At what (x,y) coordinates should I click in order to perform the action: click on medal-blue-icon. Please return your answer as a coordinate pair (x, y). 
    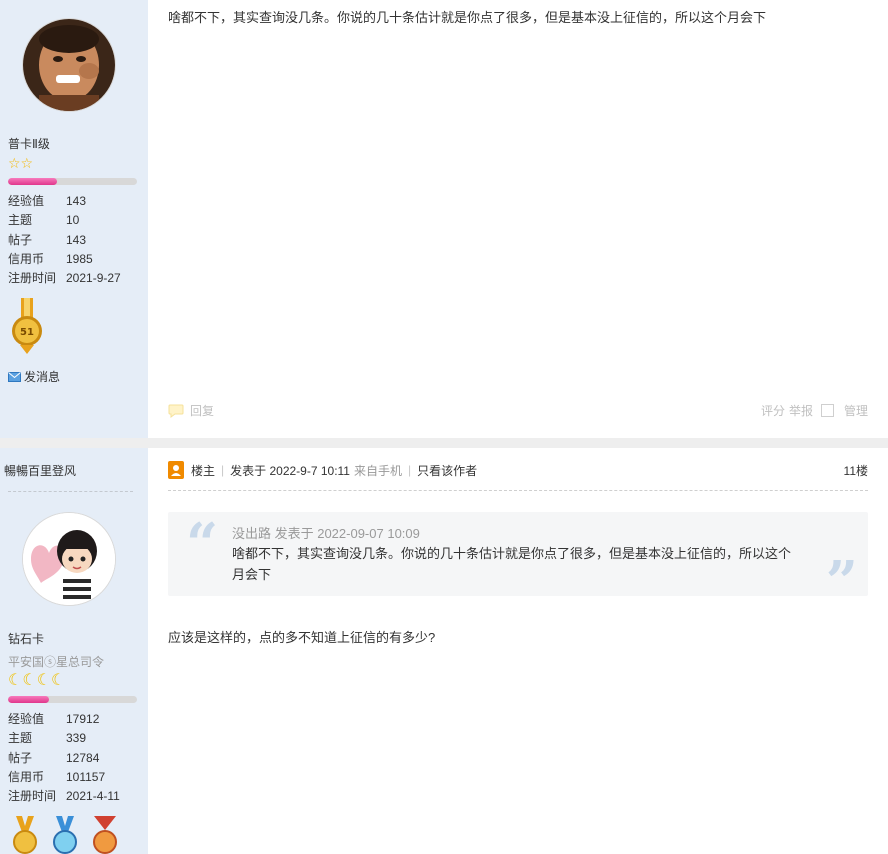
    Looking at the image, I should click on (65, 835).